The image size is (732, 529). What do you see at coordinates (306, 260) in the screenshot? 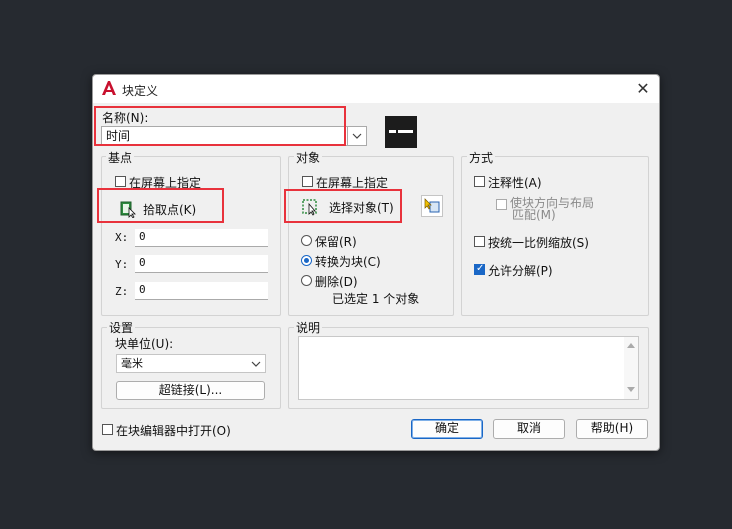
I see `convert-to-block-radio` at bounding box center [306, 260].